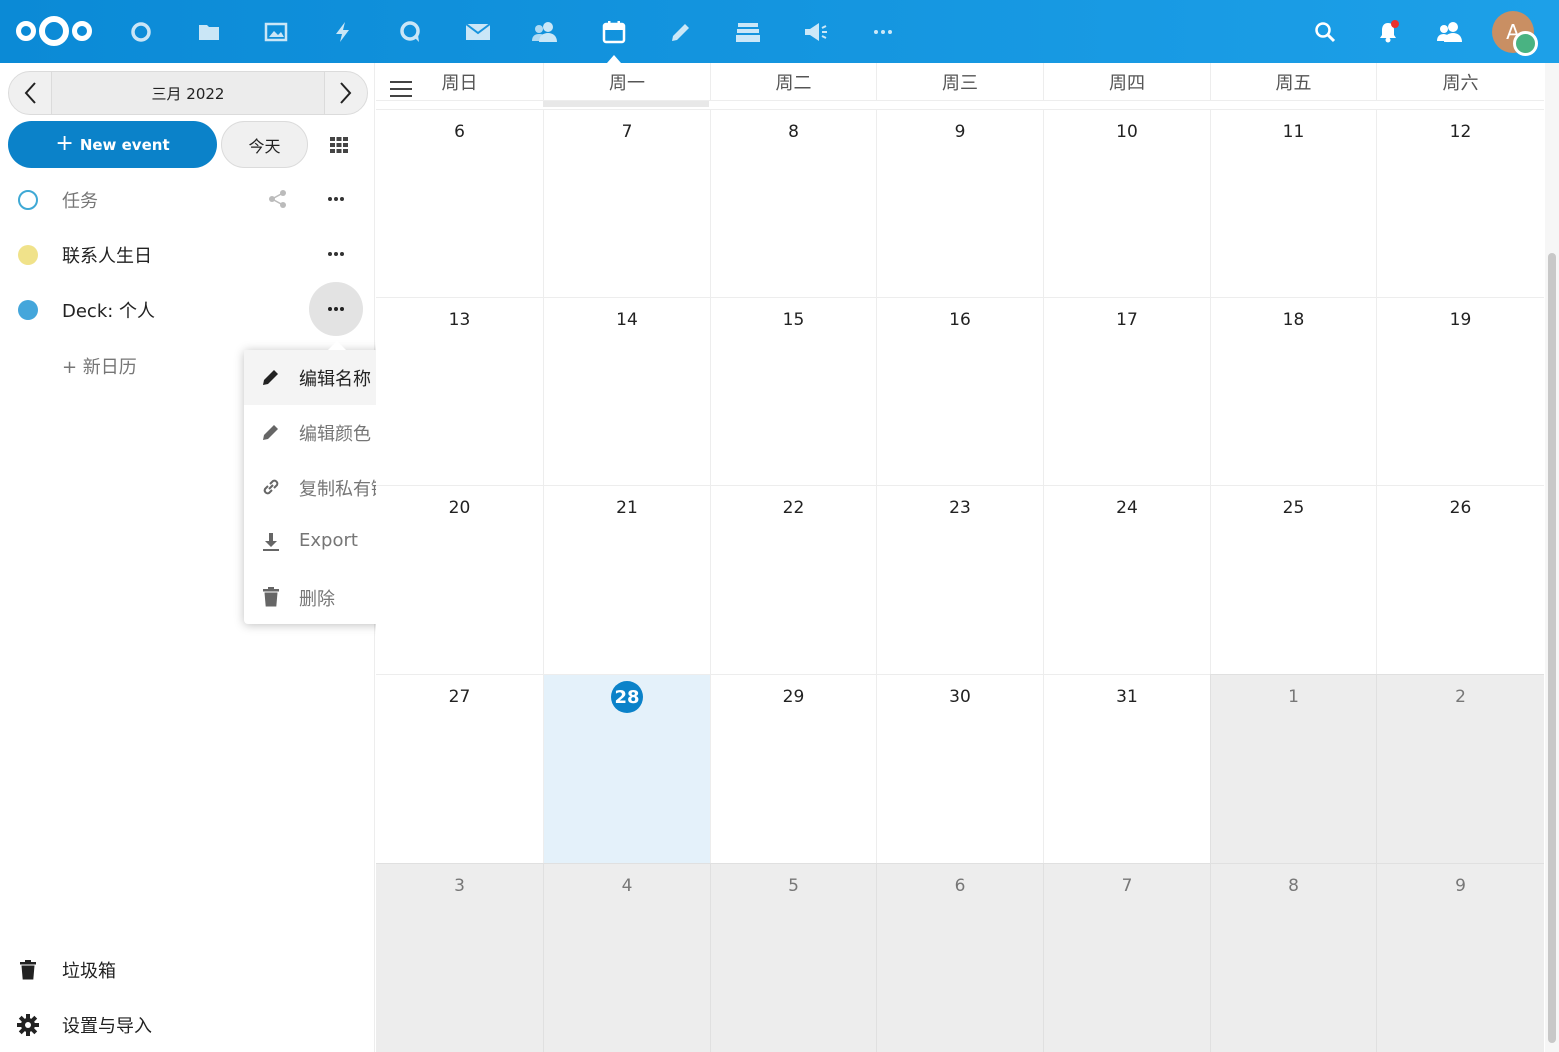 The image size is (1559, 1052). Describe the element at coordinates (626, 957) in the screenshot. I see `day-cell: 4` at that location.